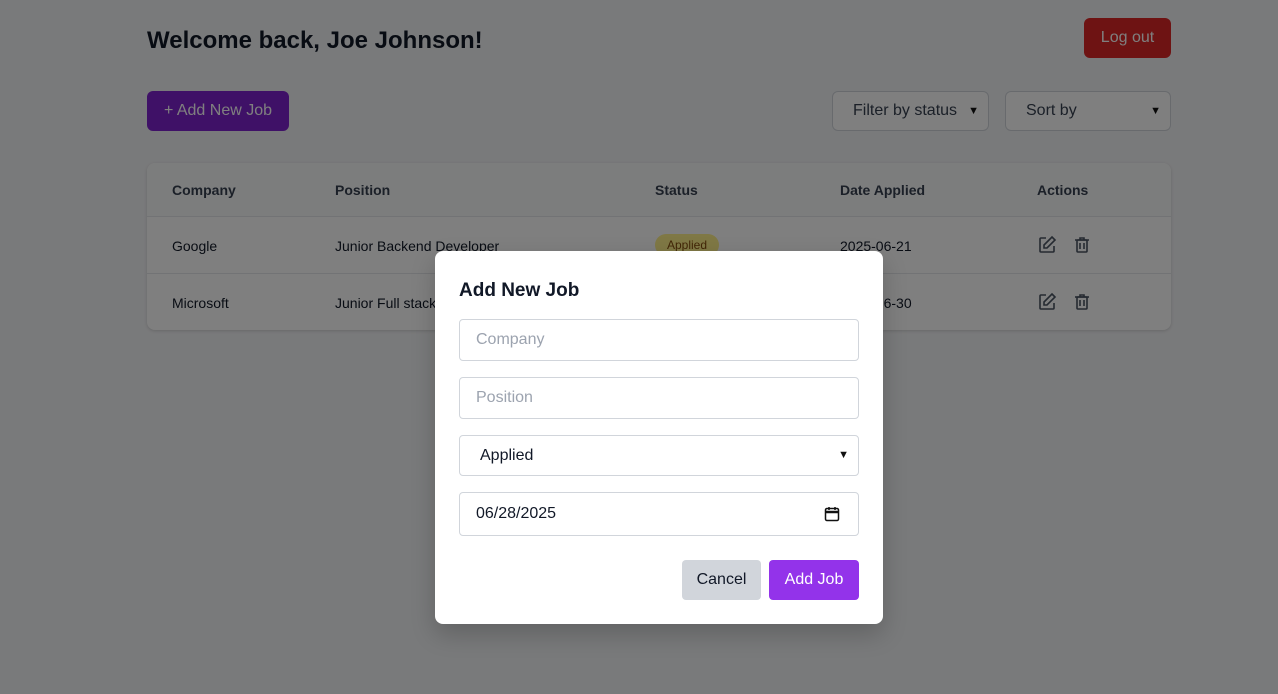  Describe the element at coordinates (721, 580) in the screenshot. I see `cancel-button: Cancel` at that location.